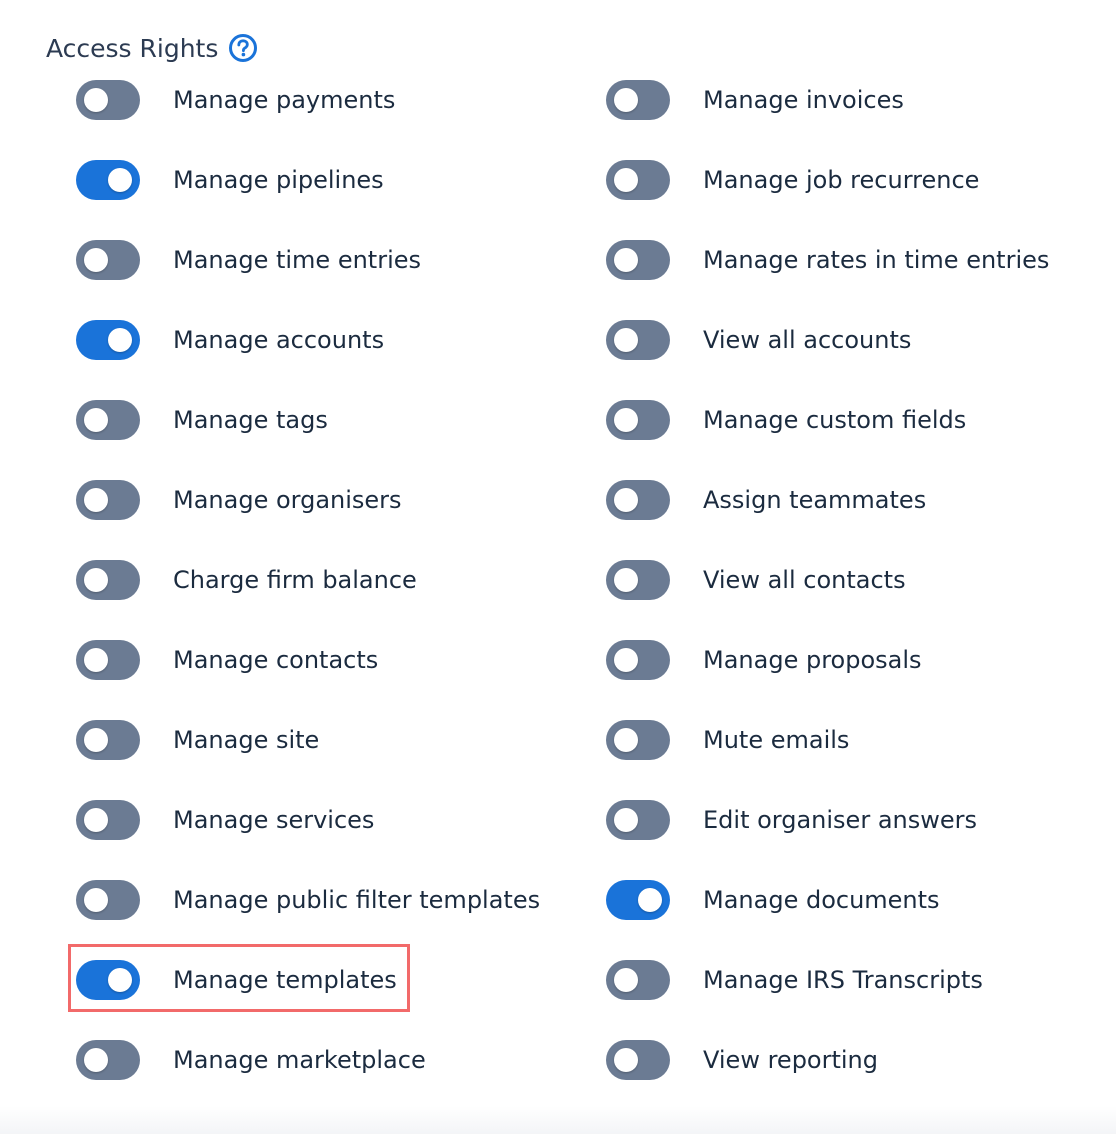 This screenshot has width=1116, height=1134. Describe the element at coordinates (856, 740) in the screenshot. I see `permission-row: Mute emails` at that location.